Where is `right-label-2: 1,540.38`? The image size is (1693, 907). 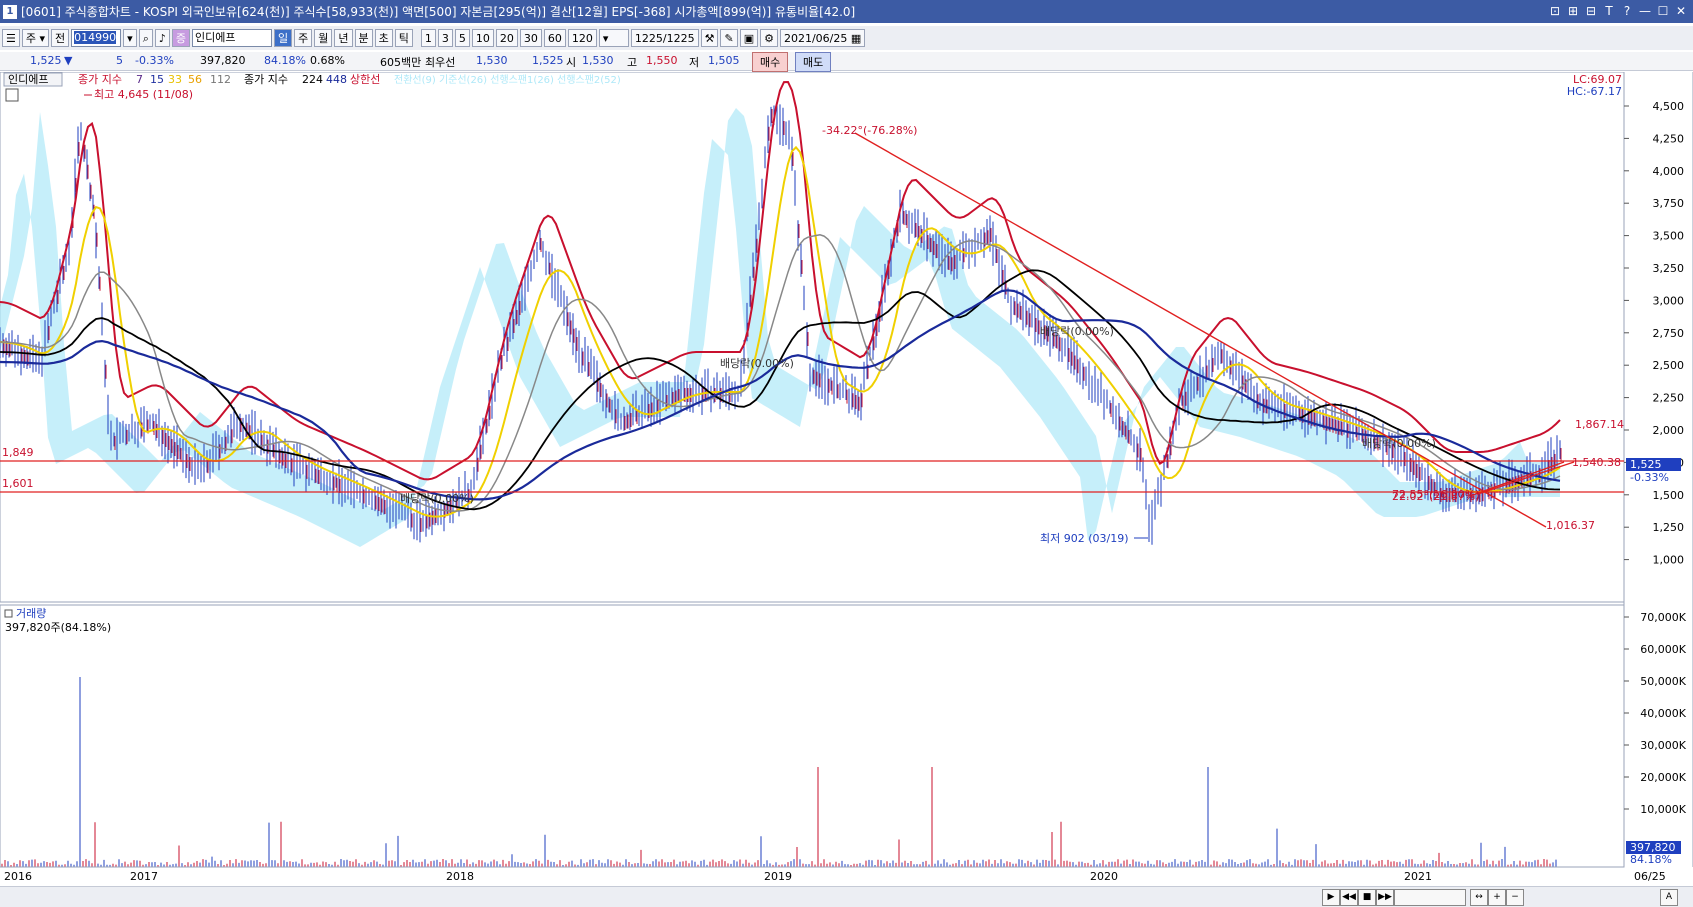 right-label-2: 1,540.38 is located at coordinates (1596, 462).